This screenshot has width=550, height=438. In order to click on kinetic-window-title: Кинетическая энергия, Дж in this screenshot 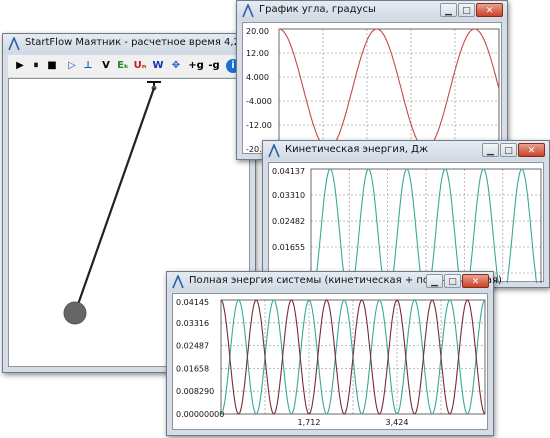, I will do `click(357, 149)`.